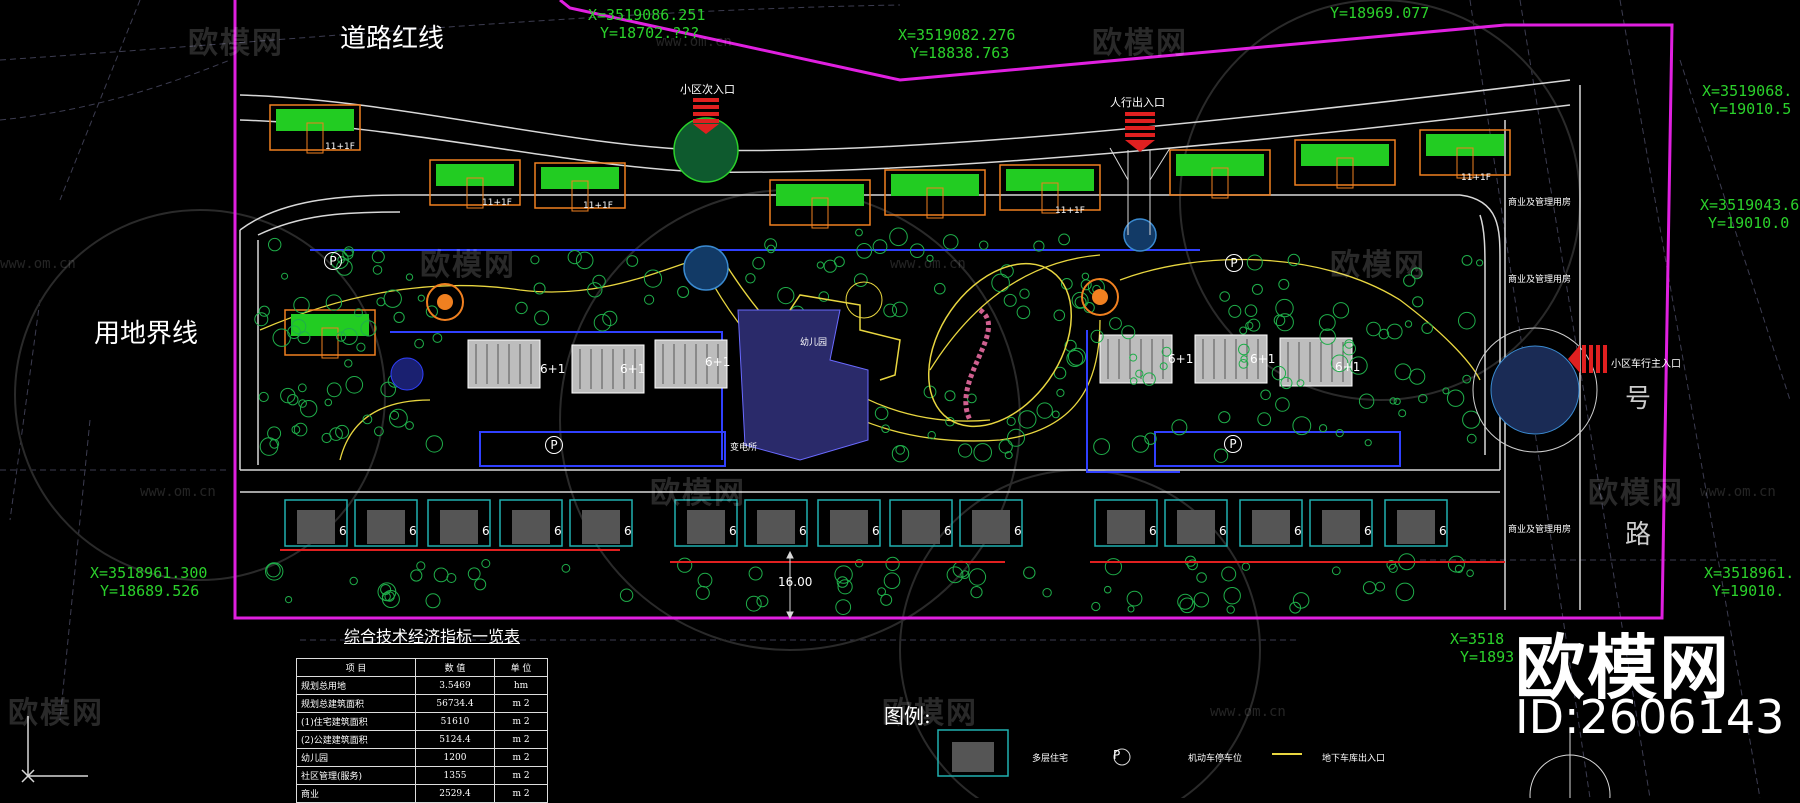  Describe the element at coordinates (1476, 178) in the screenshot. I see `floor-mark-5: 11+1F` at that location.